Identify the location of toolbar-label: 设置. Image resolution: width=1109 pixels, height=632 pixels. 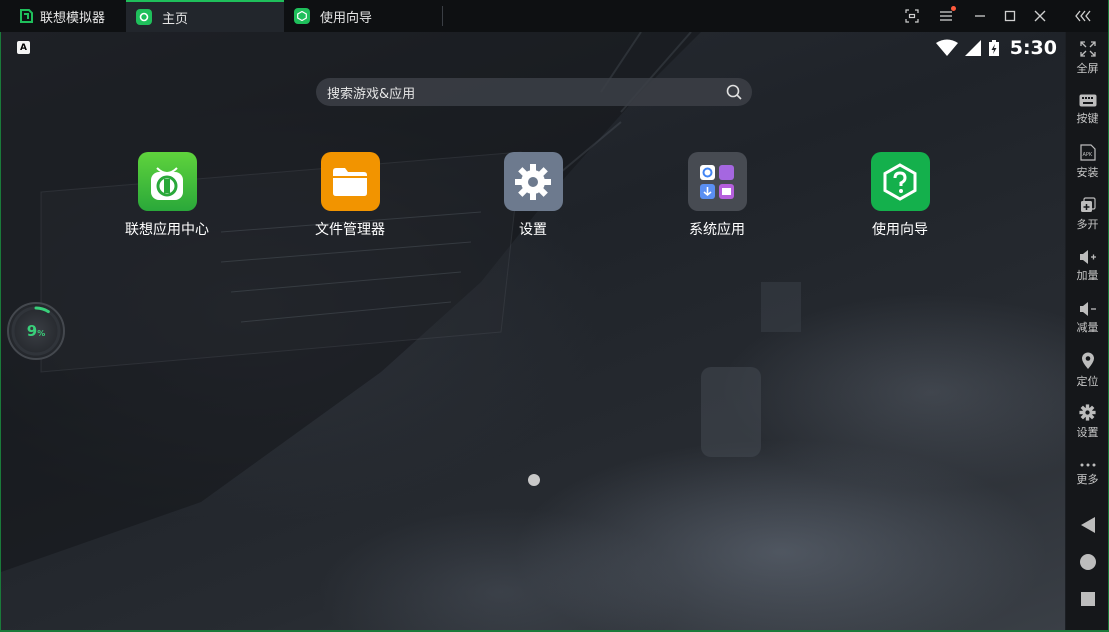
(1087, 432).